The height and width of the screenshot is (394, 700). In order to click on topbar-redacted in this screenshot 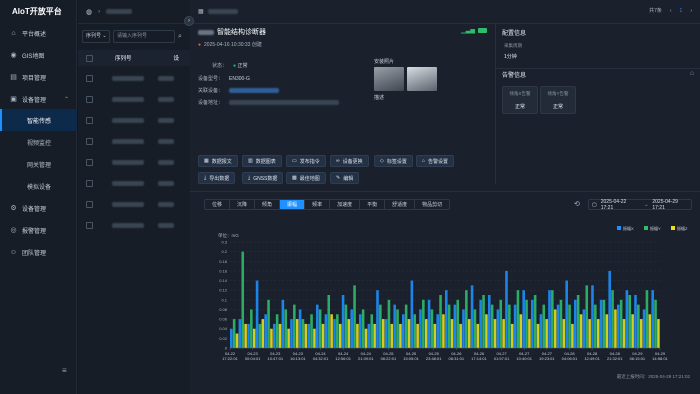, I will do `click(222, 11)`.